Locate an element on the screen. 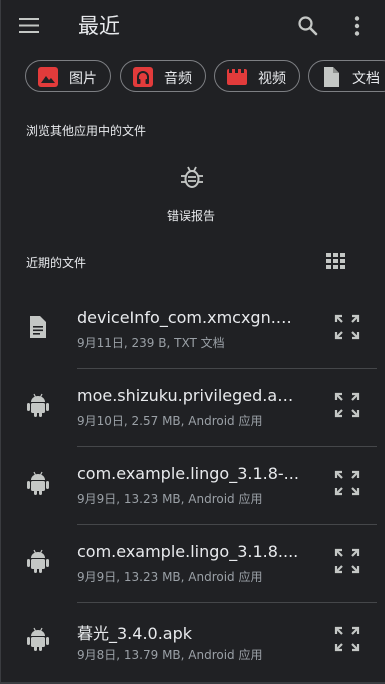 Image resolution: width=385 pixels, height=684 pixels. hamburger-menu-icon is located at coordinates (30, 26).